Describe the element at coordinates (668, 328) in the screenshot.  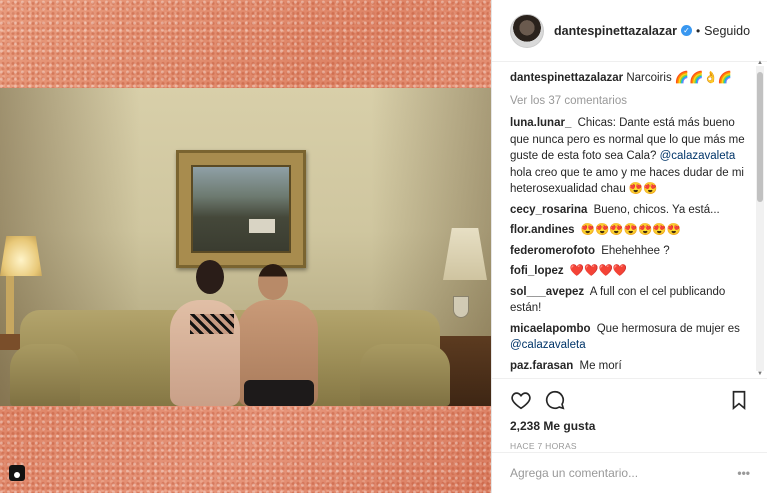
I see `comment-text: Que hermosura de mujer es` at that location.